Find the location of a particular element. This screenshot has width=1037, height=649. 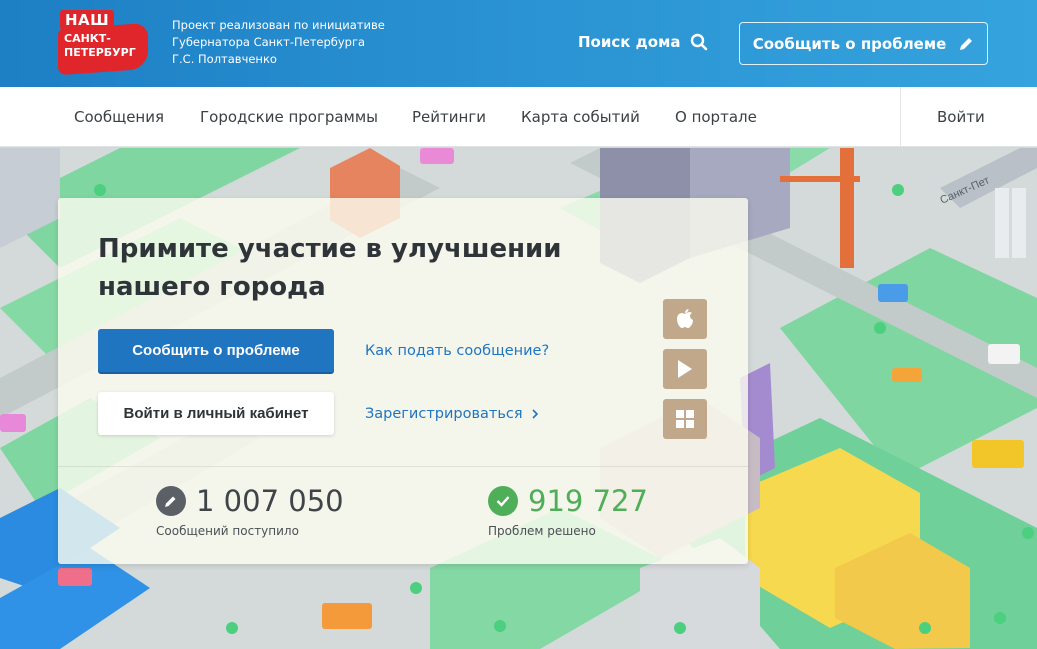

register-link-label: Зарегистрироваться is located at coordinates (444, 414).